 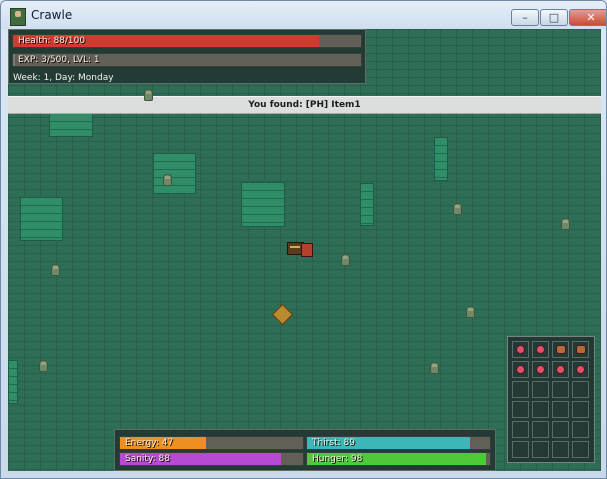 I want to click on health-bar: Health: 88/100, so click(x=187, y=41).